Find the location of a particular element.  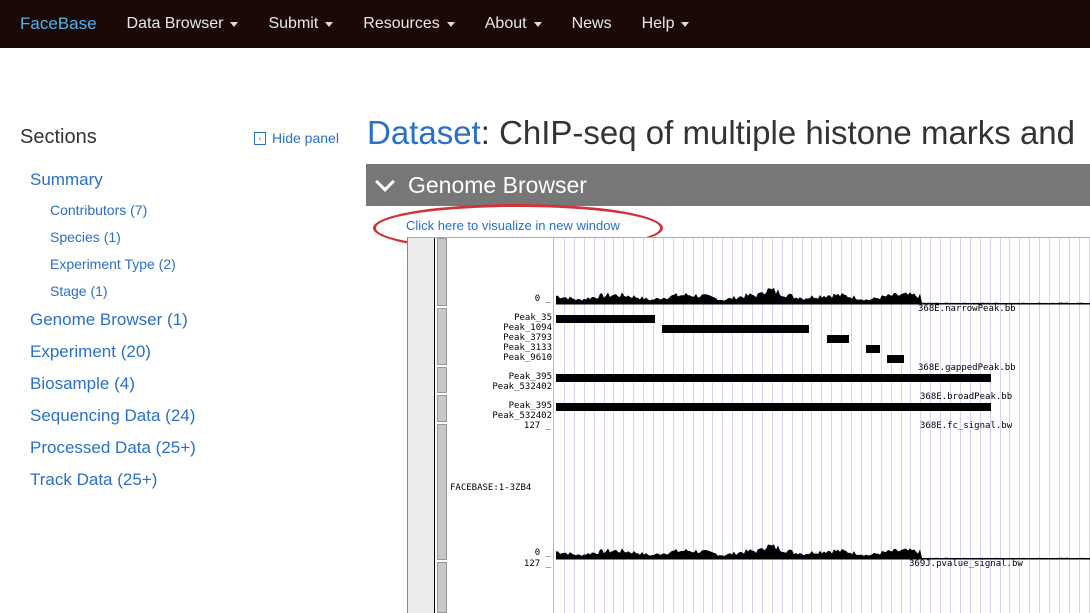

sidebar-item: Contributors (7) is located at coordinates (98, 210).